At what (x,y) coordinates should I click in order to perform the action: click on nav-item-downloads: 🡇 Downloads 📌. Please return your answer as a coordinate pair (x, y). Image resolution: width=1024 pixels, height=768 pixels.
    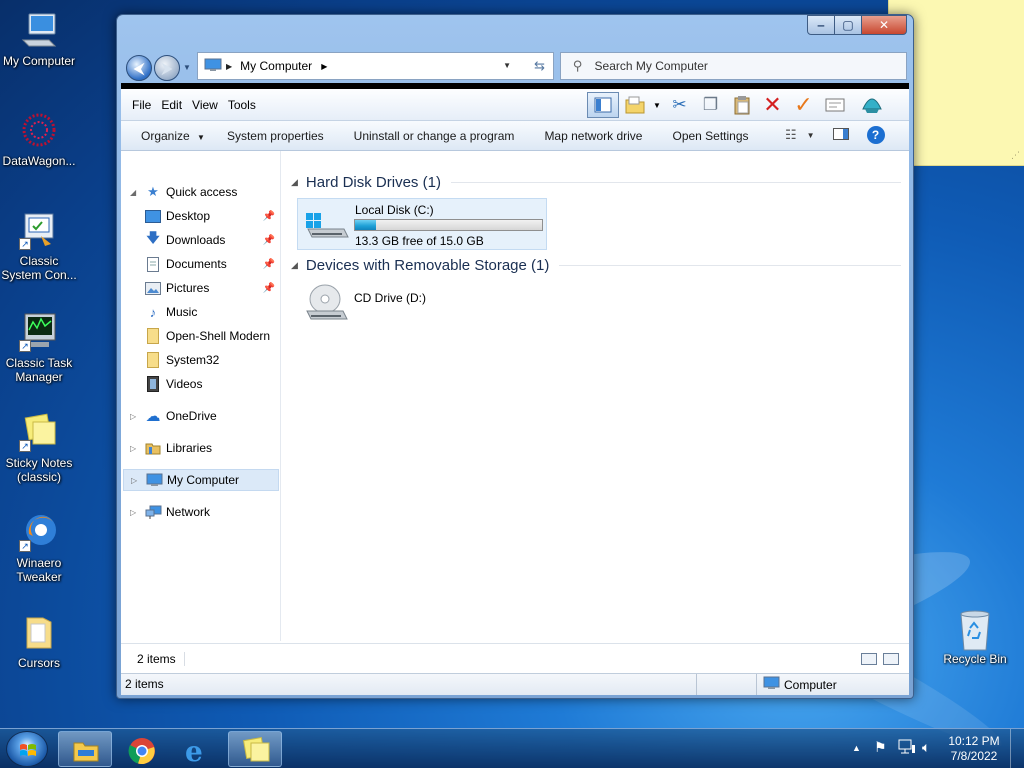
    Looking at the image, I should click on (201, 240).